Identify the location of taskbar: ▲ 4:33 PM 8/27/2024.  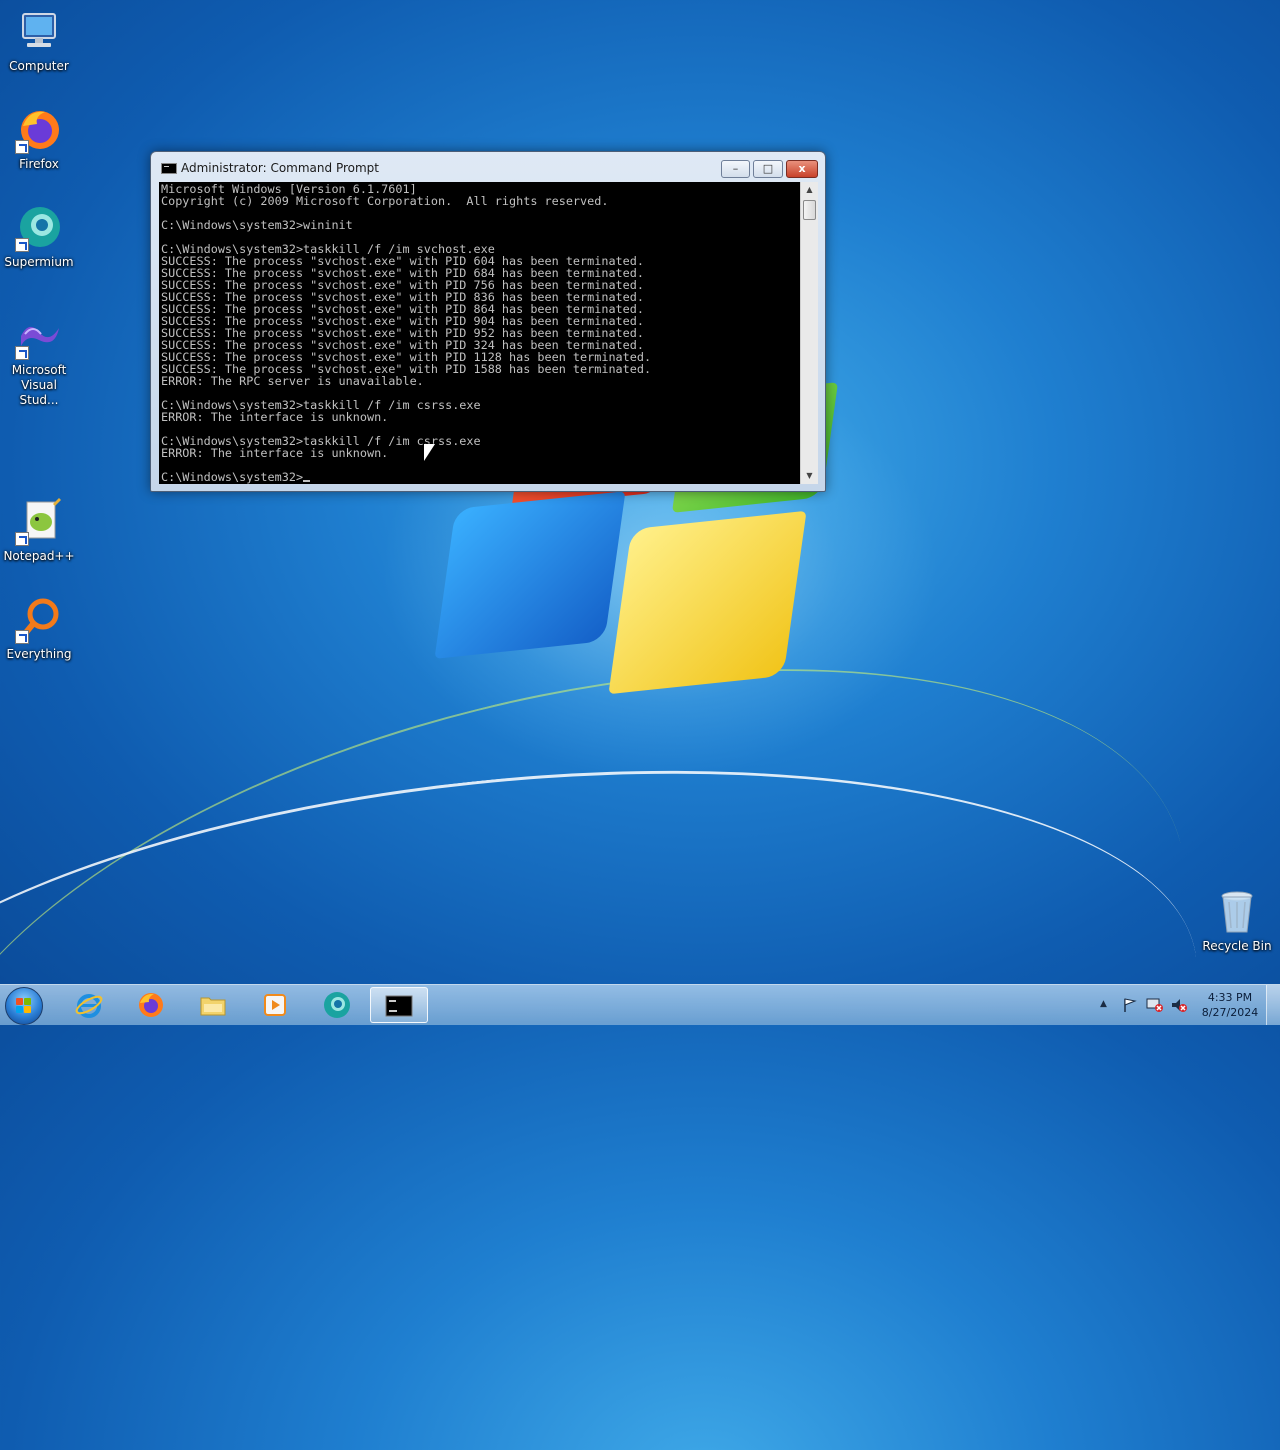
(640, 1004).